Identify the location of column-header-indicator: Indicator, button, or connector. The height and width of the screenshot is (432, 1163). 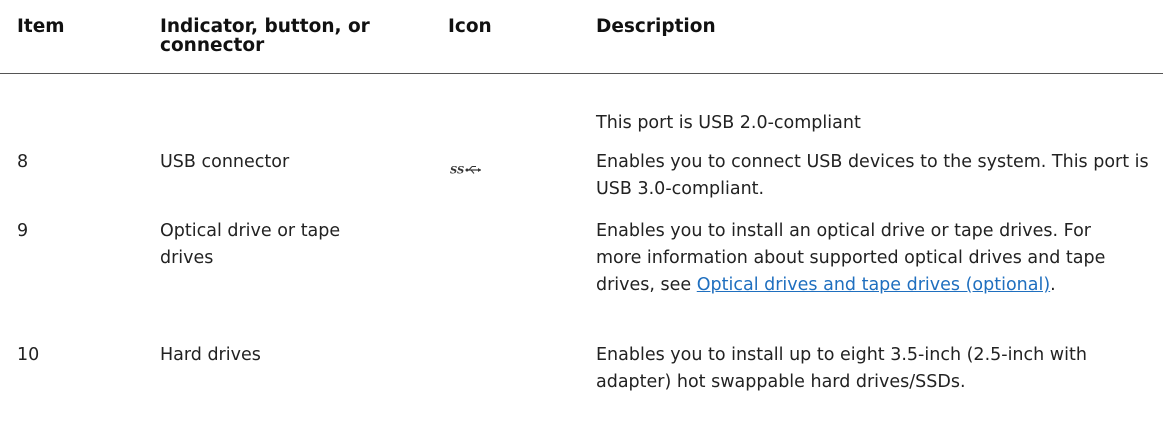
(265, 36).